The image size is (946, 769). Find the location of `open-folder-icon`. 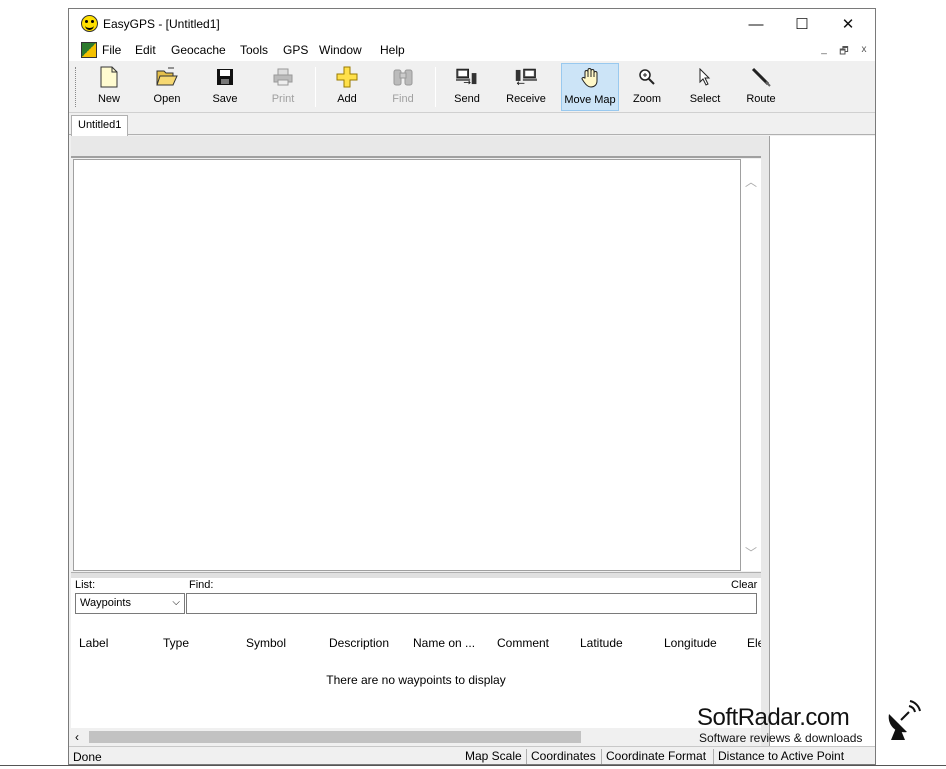

open-folder-icon is located at coordinates (167, 77).